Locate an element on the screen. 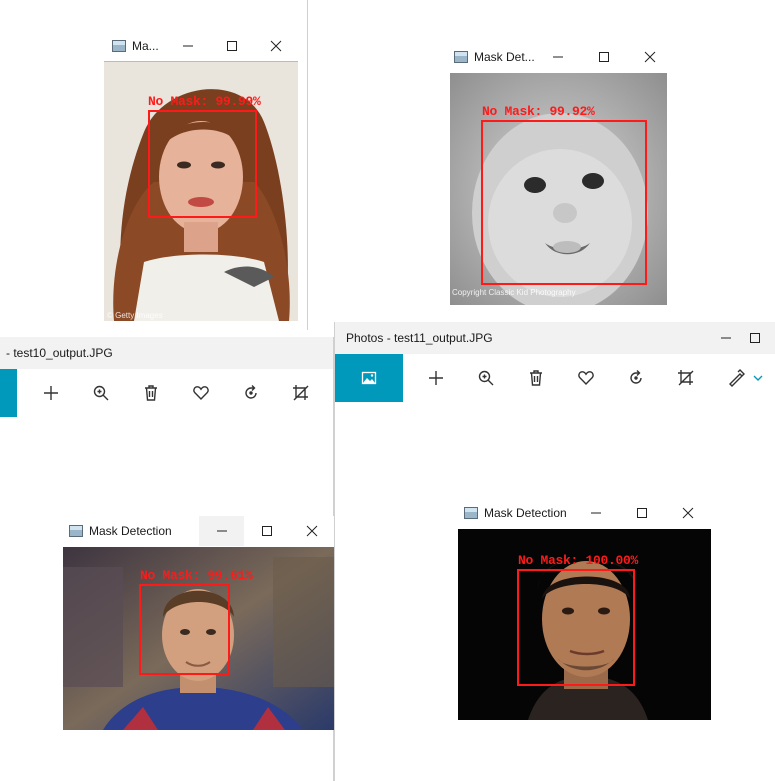 The height and width of the screenshot is (781, 775). image-icon is located at coordinates (369, 378).